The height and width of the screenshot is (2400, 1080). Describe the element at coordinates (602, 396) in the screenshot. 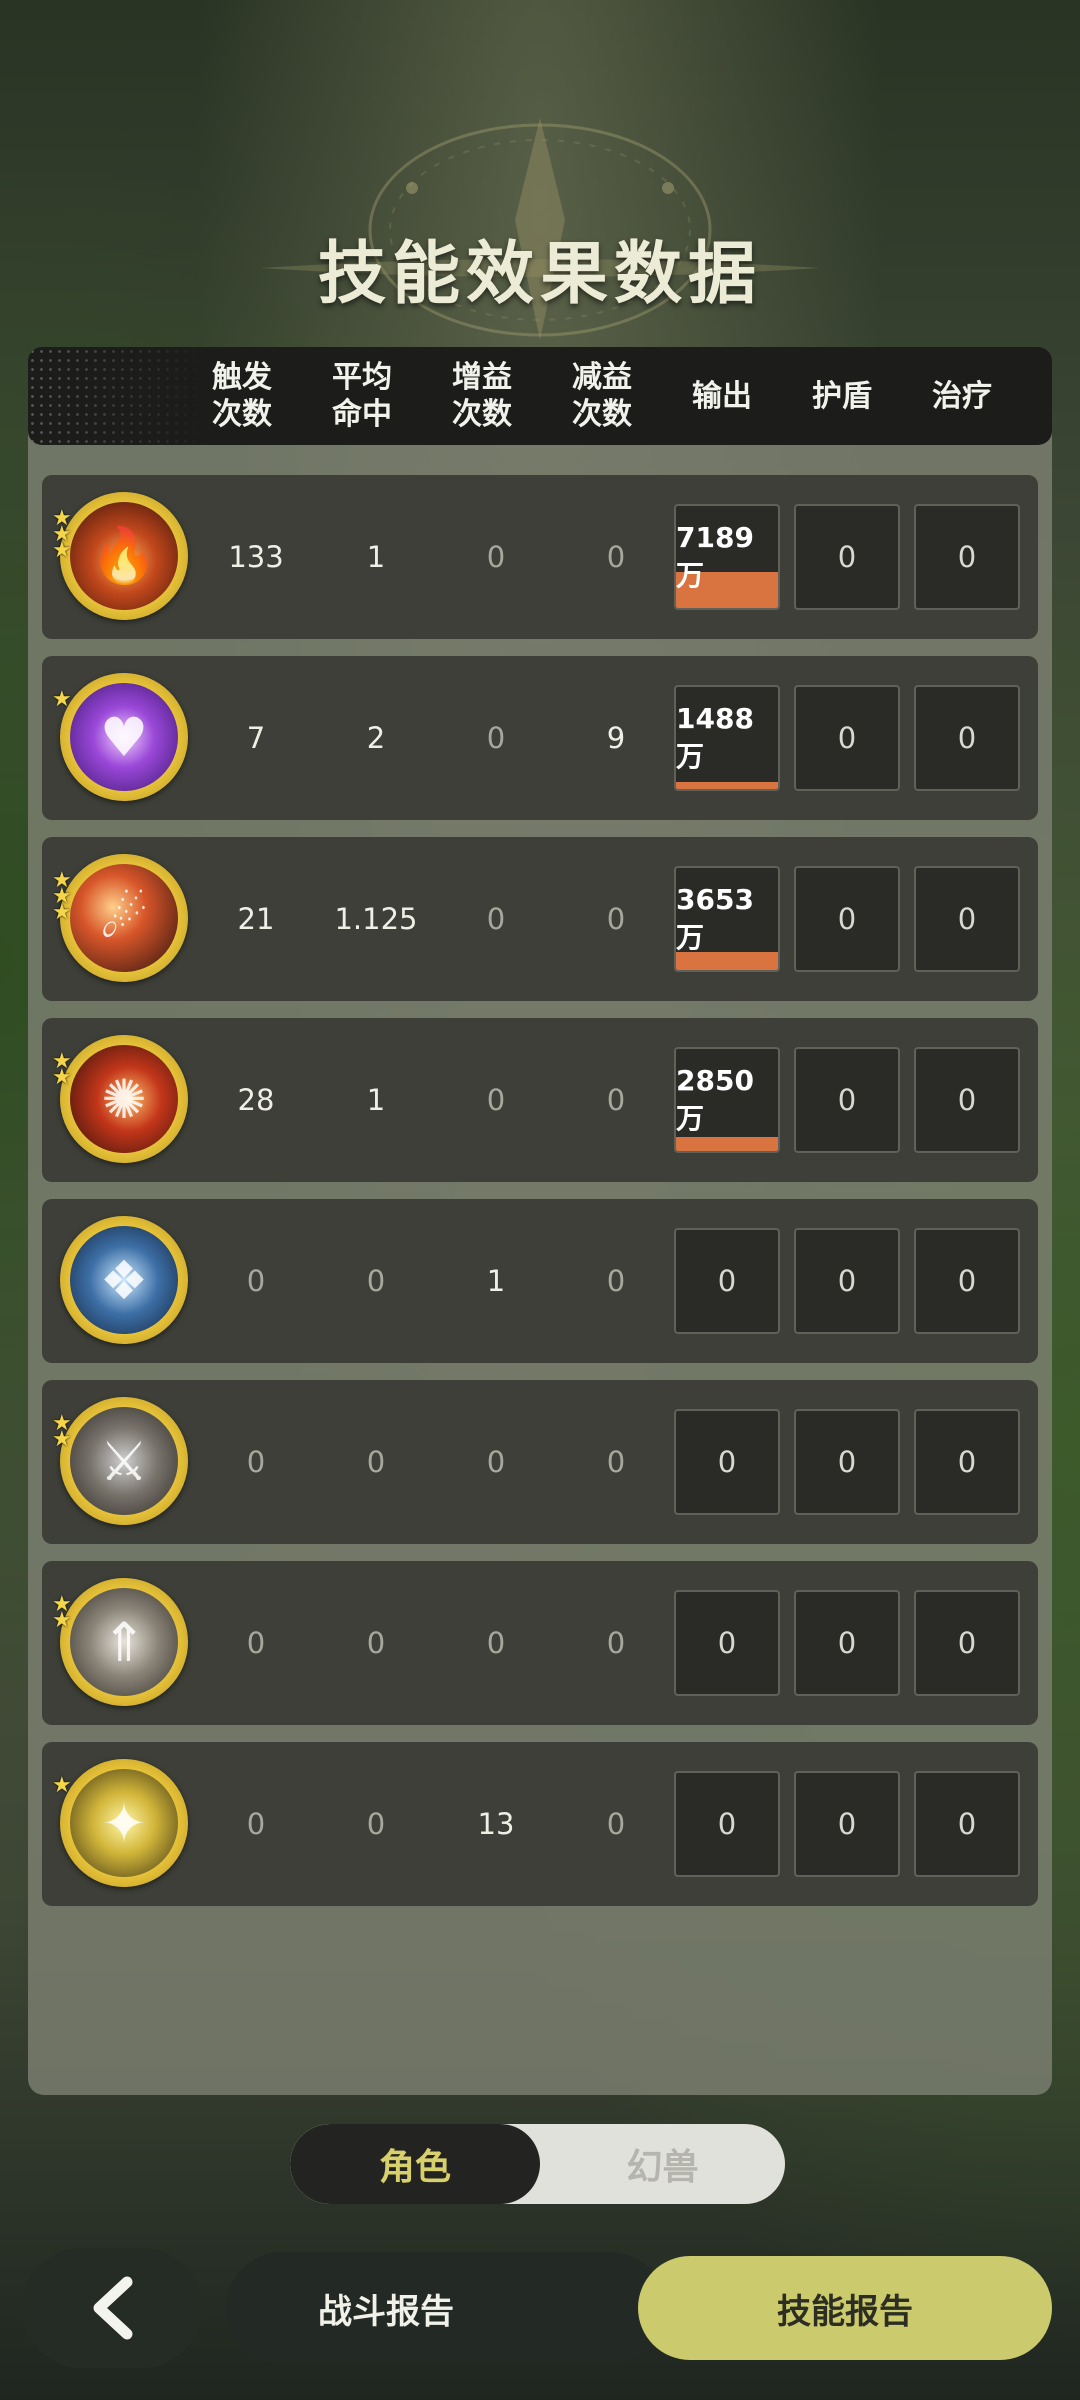

I see `column-debuff-count: 减益 次数` at that location.